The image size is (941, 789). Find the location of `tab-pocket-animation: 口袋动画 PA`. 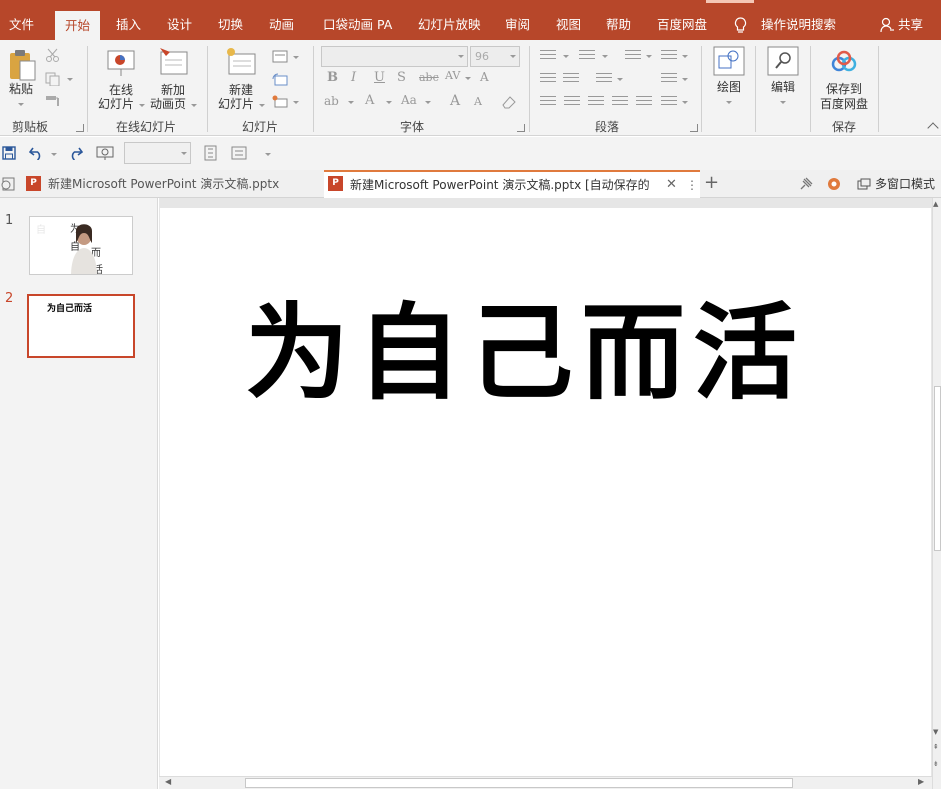

tab-pocket-animation: 口袋动画 PA is located at coordinates (357, 24).